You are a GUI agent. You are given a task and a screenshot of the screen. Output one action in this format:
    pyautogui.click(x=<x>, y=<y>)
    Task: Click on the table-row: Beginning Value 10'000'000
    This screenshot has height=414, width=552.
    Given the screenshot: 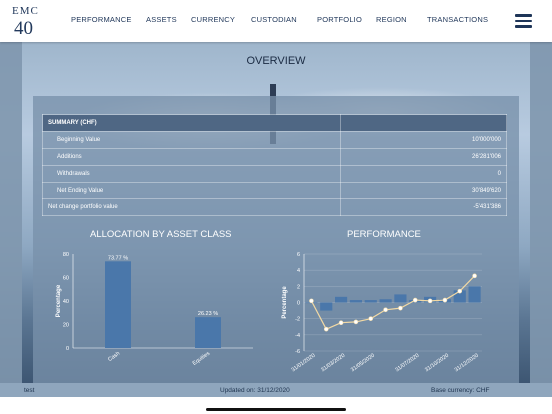 What is the action you would take?
    pyautogui.click(x=274, y=139)
    